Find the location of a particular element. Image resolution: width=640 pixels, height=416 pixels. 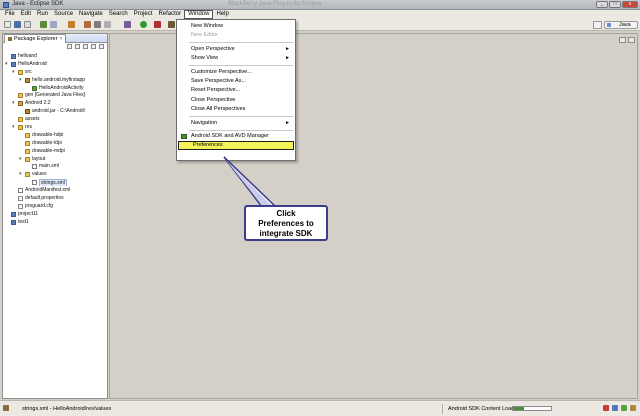

search-icon is located at coordinates (107, 24).